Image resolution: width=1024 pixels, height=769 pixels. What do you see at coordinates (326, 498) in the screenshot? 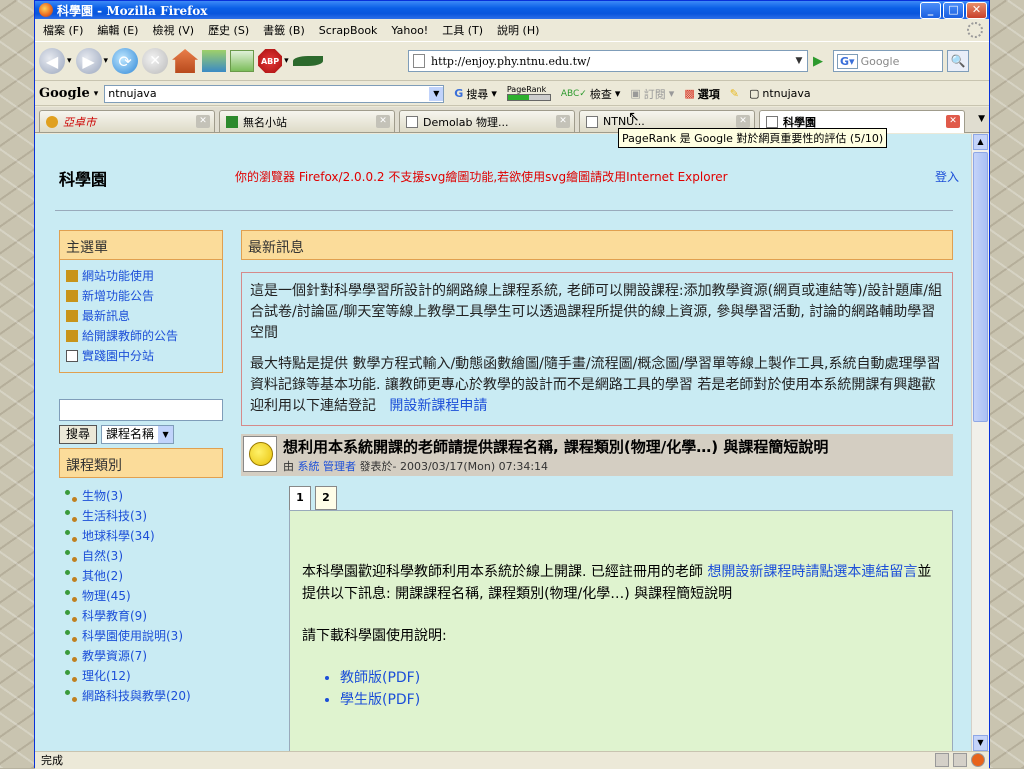
I see `post-tab-2: 2` at bounding box center [326, 498].